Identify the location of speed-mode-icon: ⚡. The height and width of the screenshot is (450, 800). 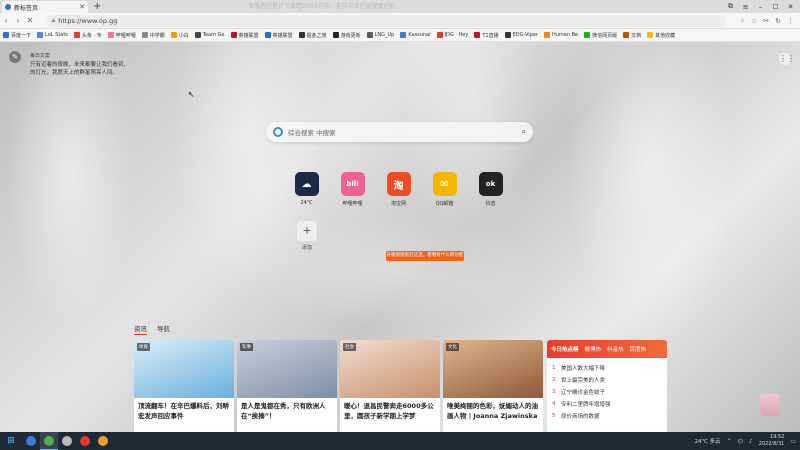
(742, 21).